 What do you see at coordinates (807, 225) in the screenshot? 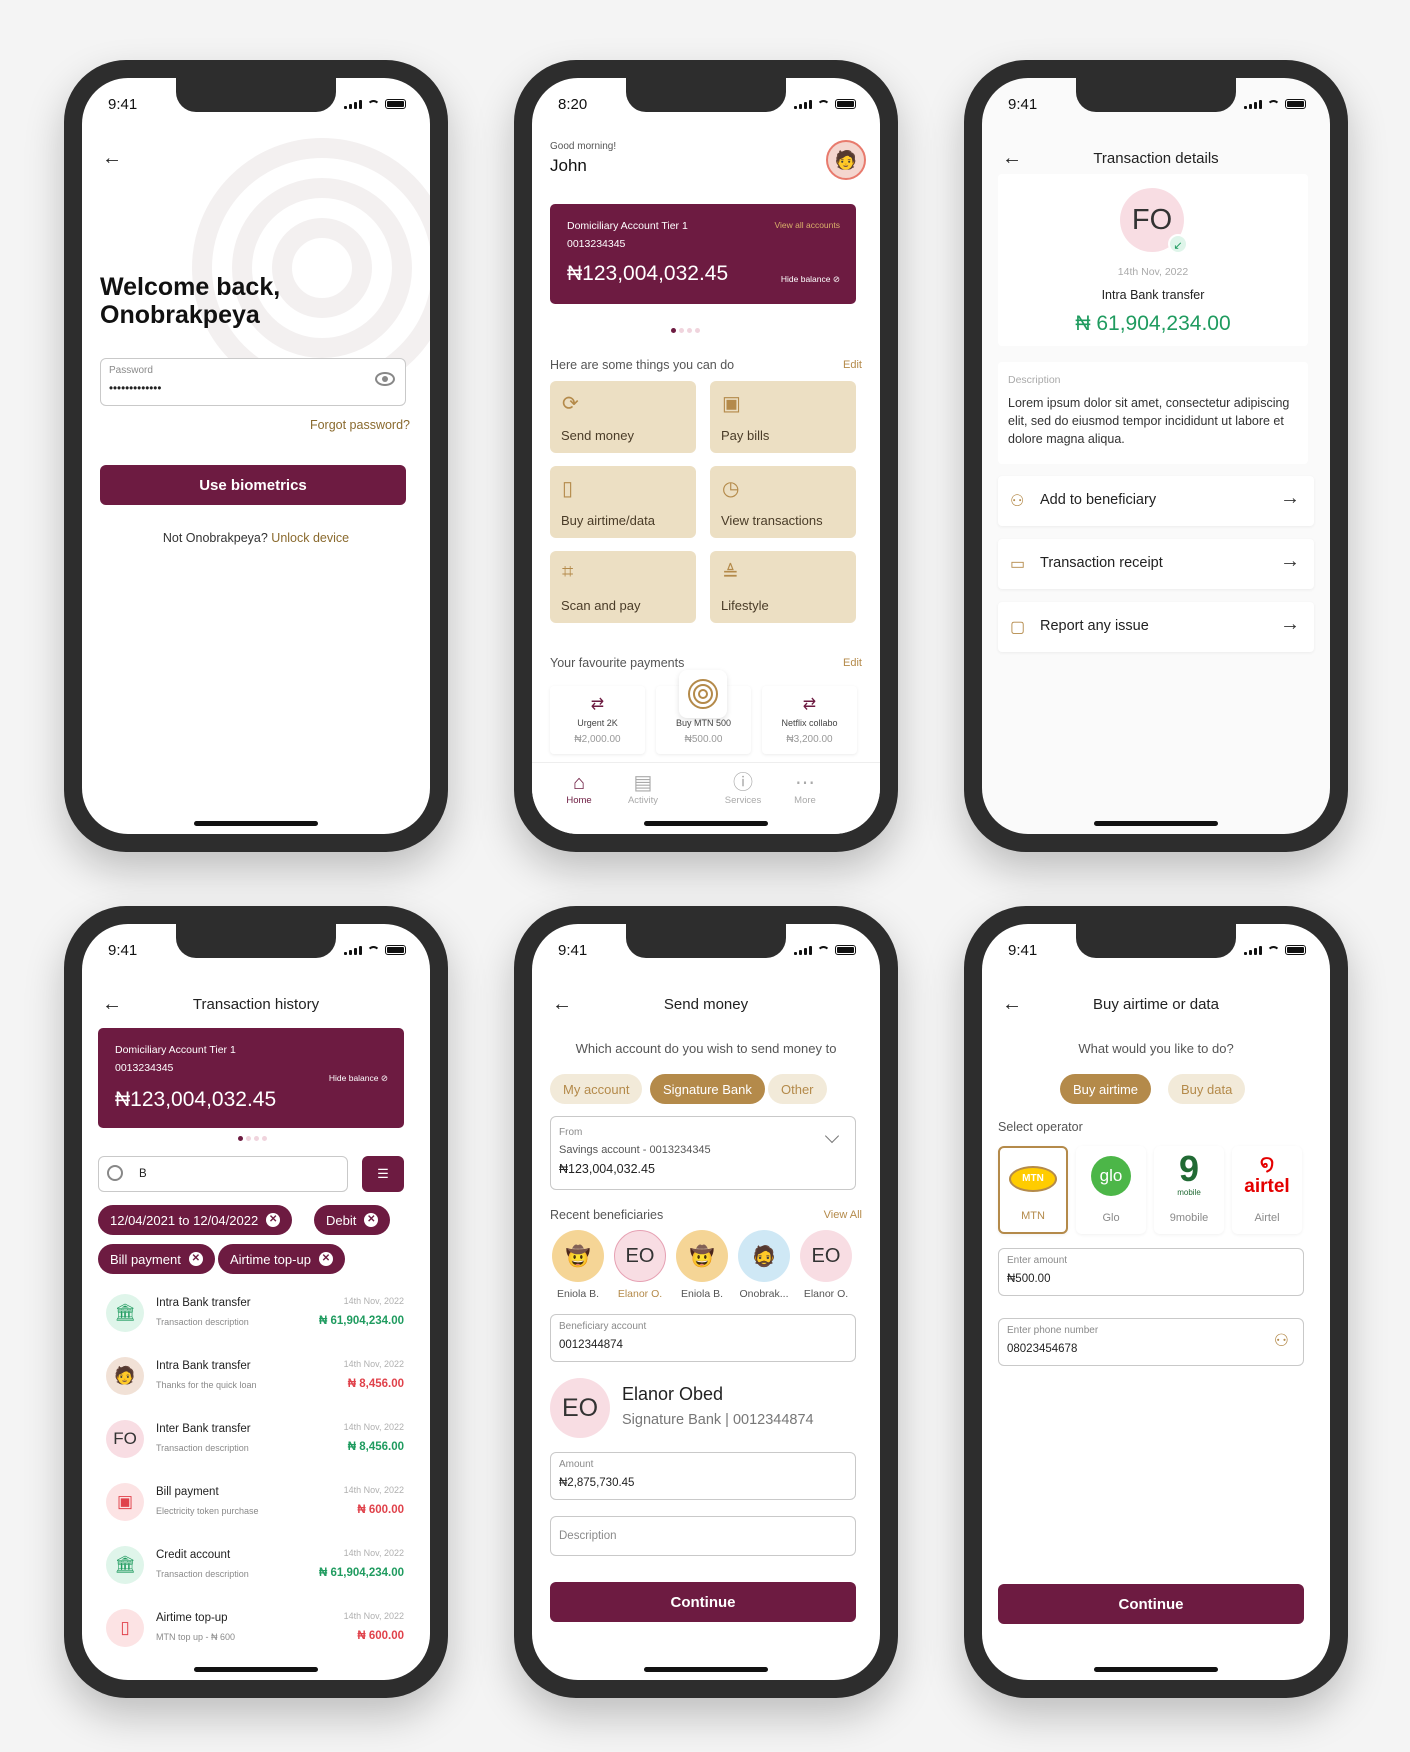
I see `view-all-accounts-link: View all accounts` at bounding box center [807, 225].